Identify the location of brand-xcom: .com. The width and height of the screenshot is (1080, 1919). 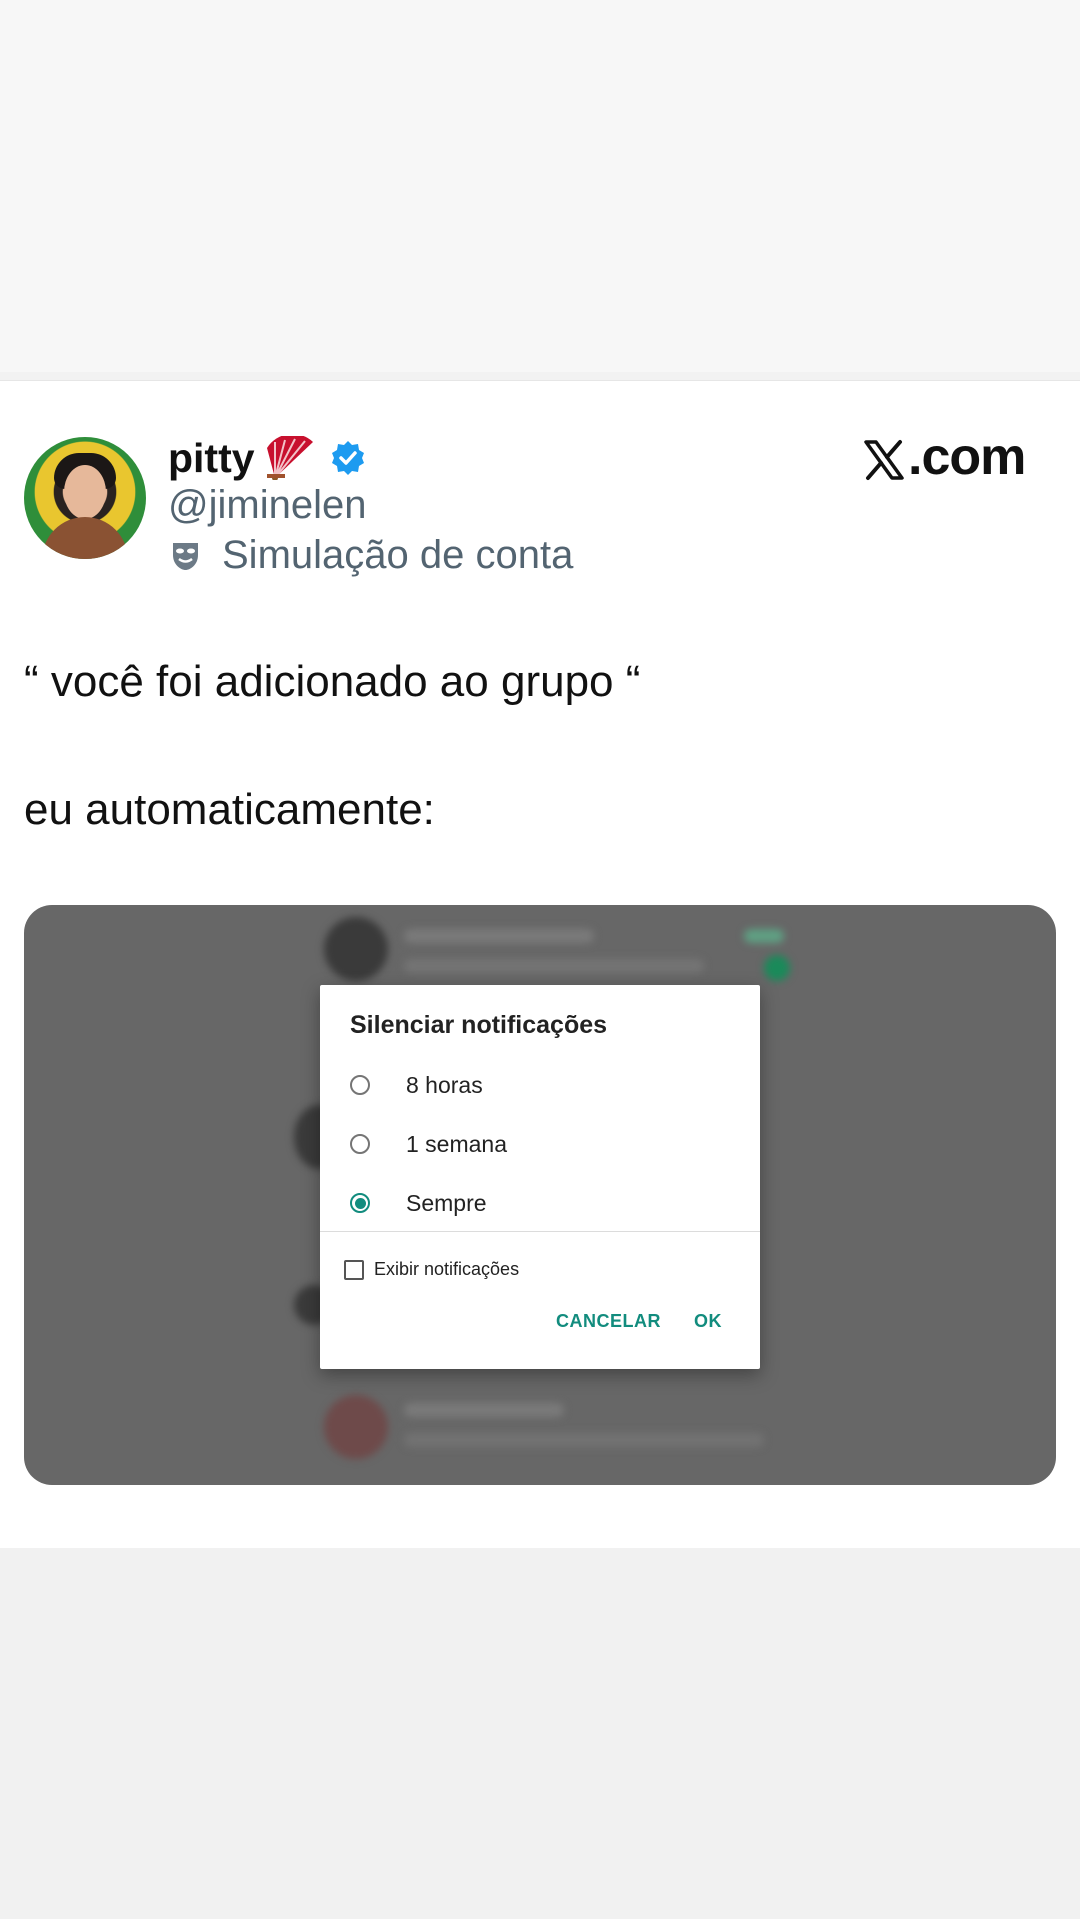
(944, 457).